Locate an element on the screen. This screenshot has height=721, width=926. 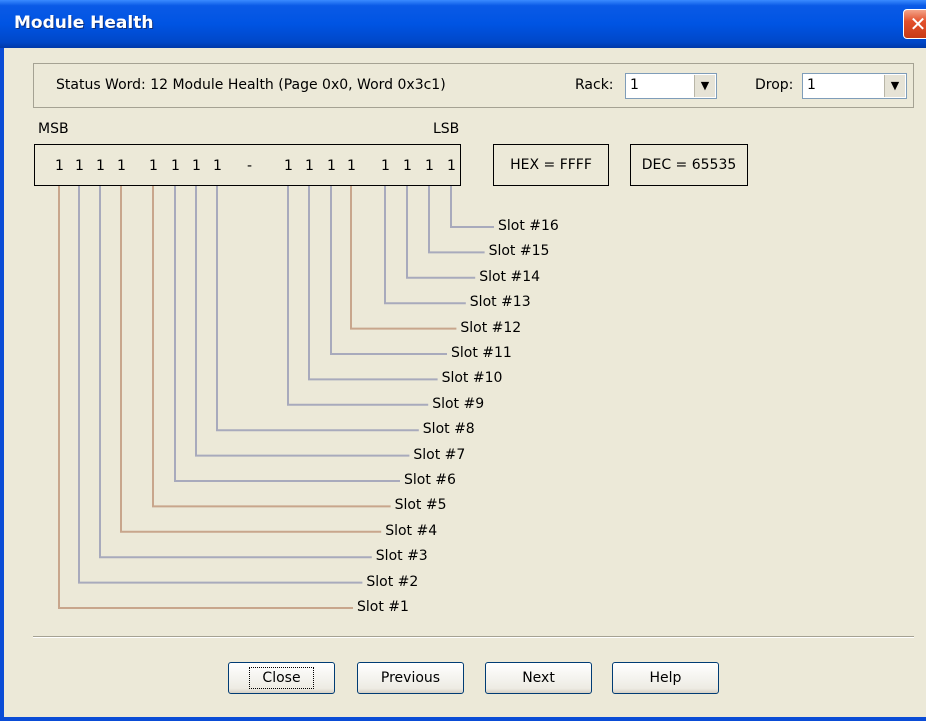
next-button-label: Next is located at coordinates (538, 678).